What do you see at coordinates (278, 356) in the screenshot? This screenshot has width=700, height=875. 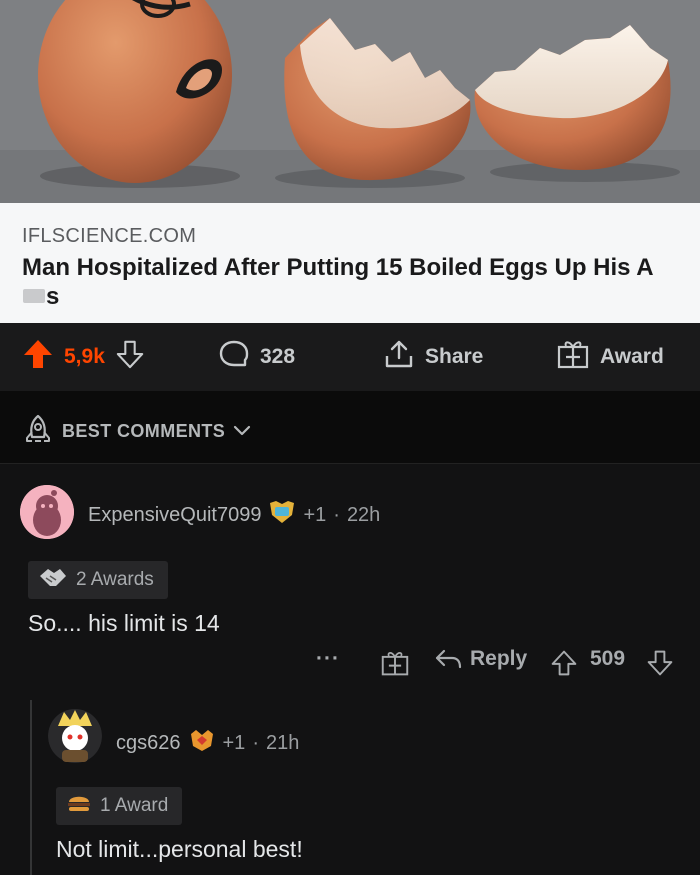 I see `comment-count: 328` at bounding box center [278, 356].